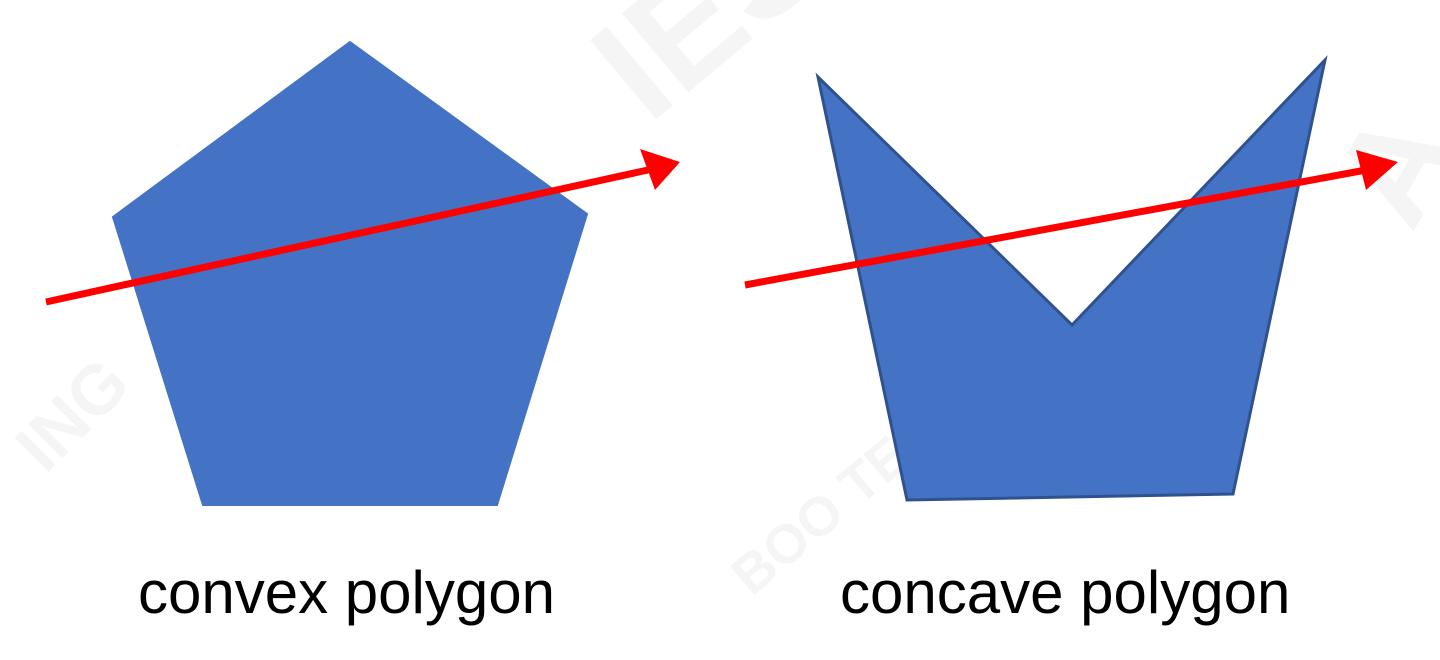  Describe the element at coordinates (346, 592) in the screenshot. I see `convex-polygon-caption: convex polygon` at that location.